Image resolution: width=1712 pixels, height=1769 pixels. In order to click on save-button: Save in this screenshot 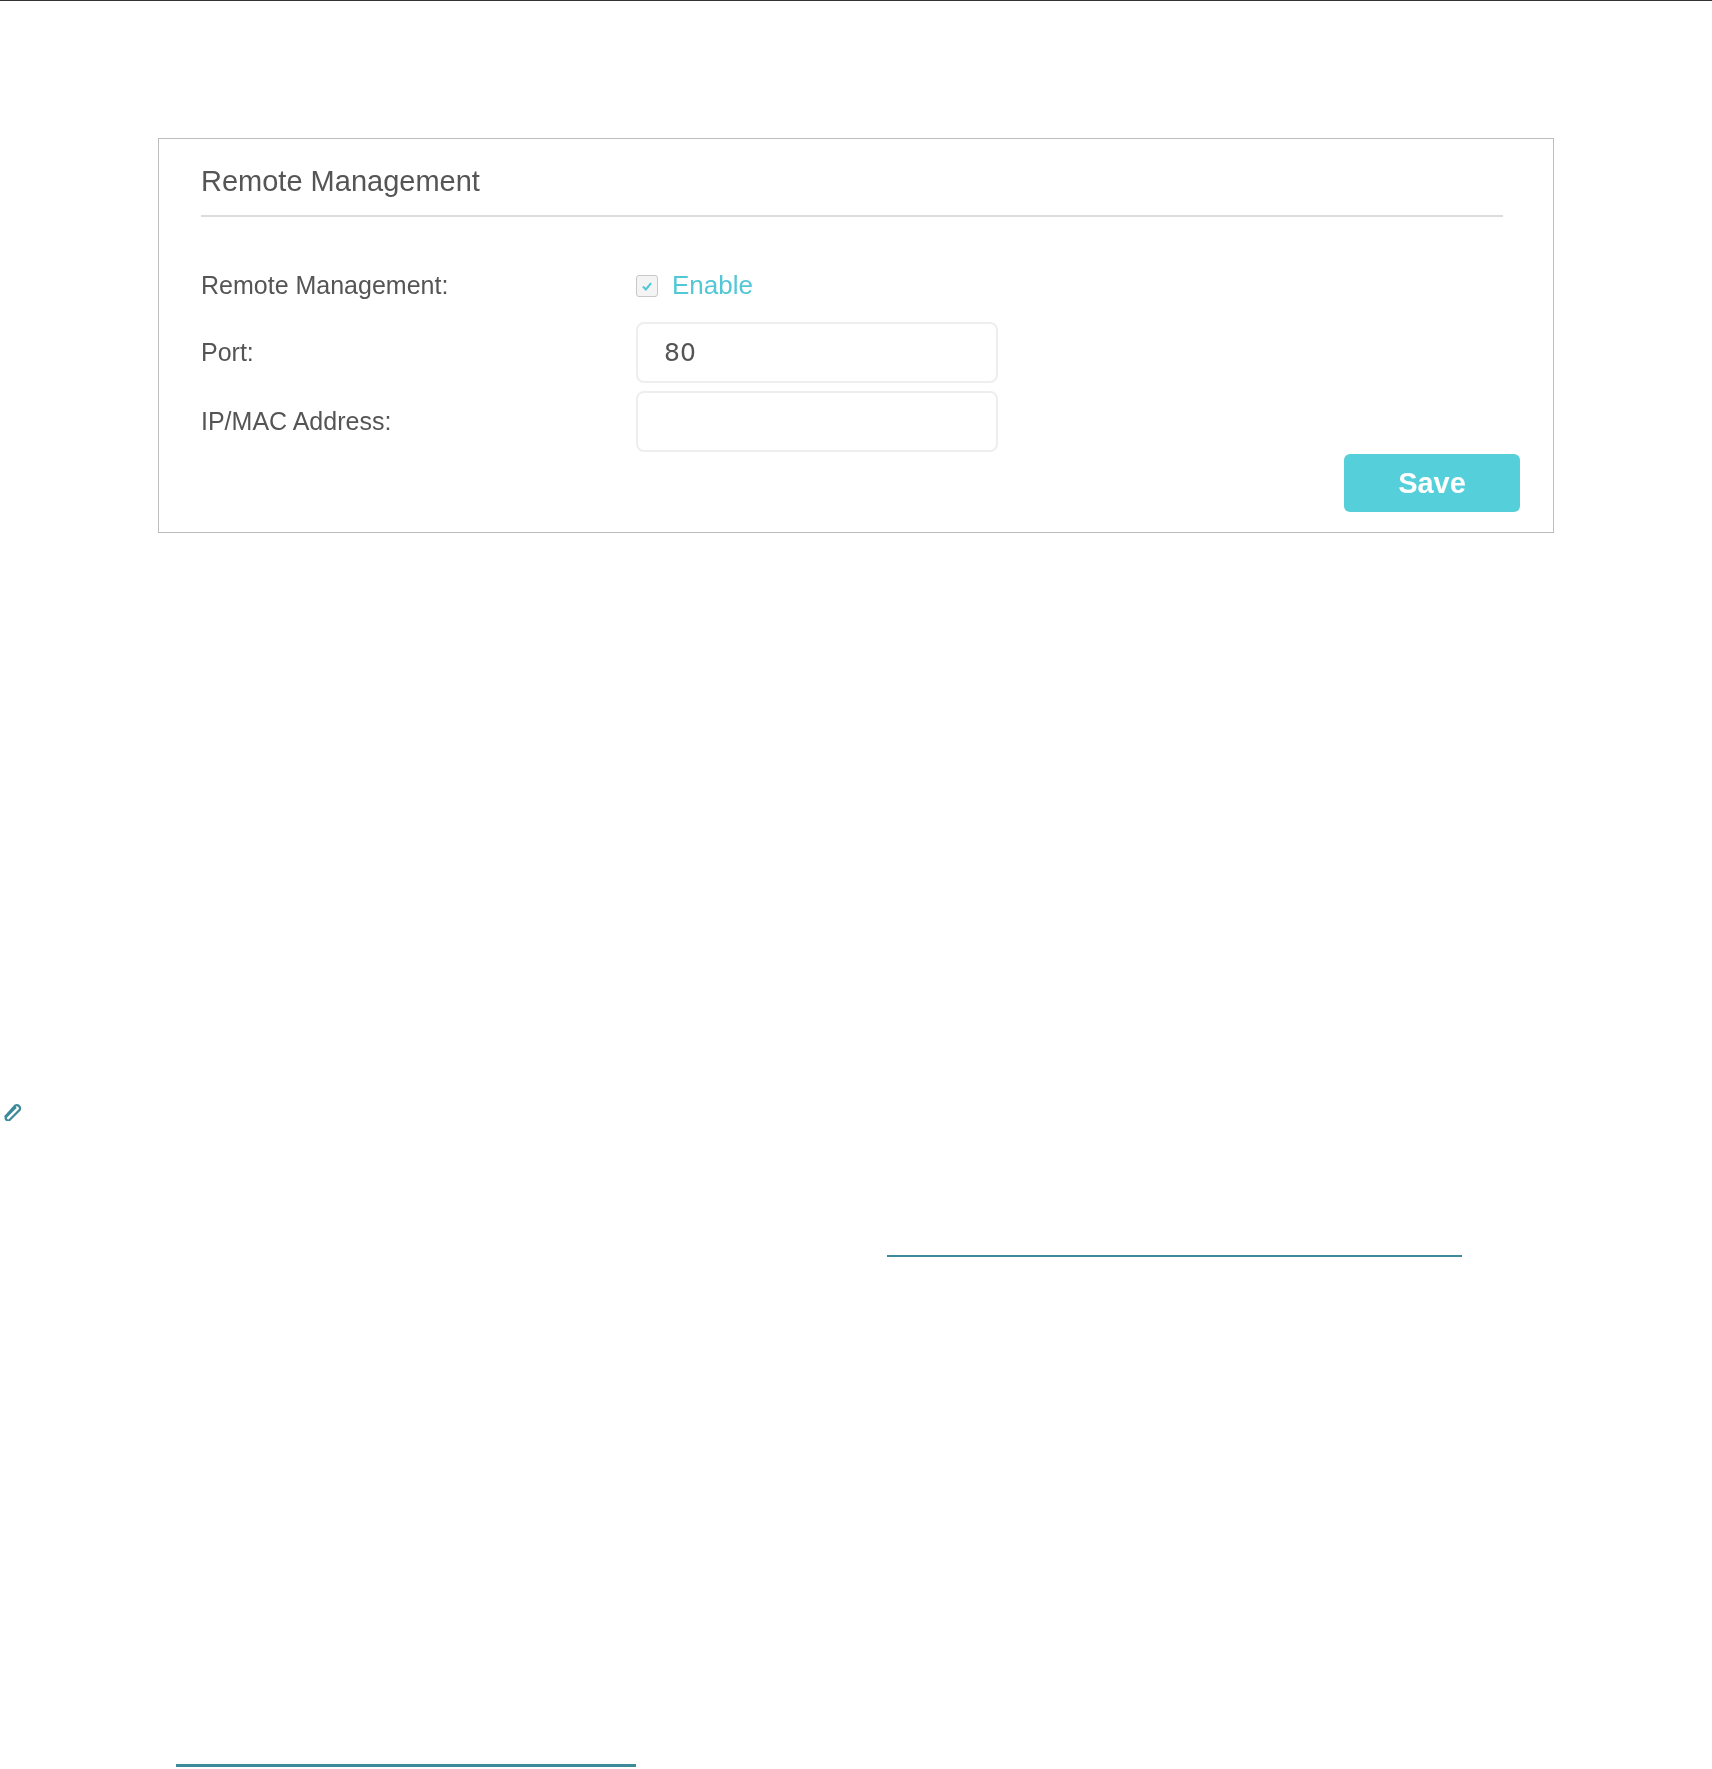, I will do `click(1432, 483)`.